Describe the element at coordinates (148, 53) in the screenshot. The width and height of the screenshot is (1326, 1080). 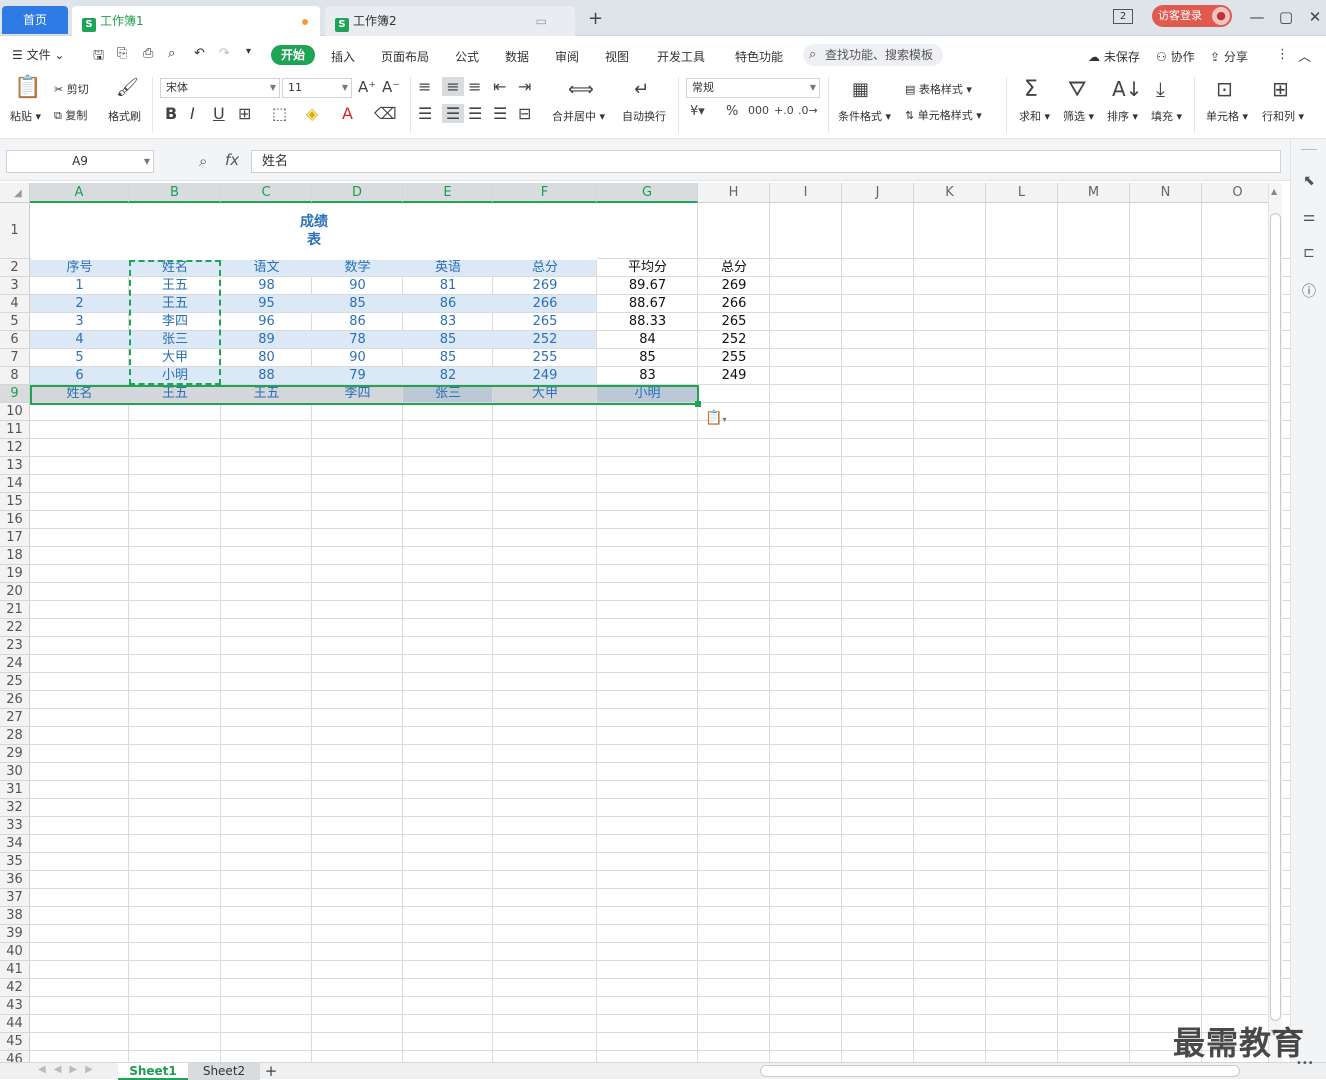
I see `print-icon: ⎙` at that location.